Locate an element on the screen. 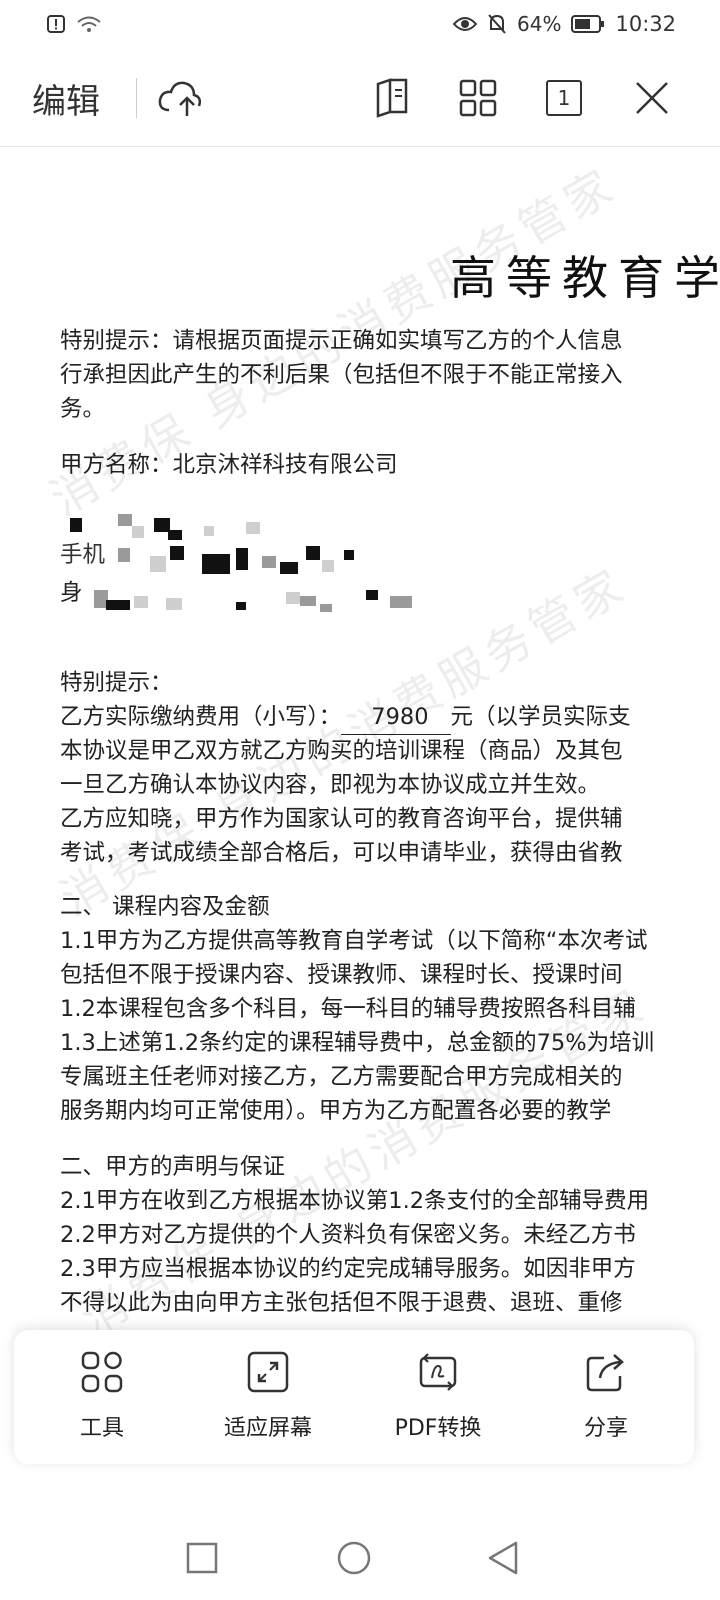 This screenshot has width=720, height=1600. cloud-upload-button is located at coordinates (180, 98).